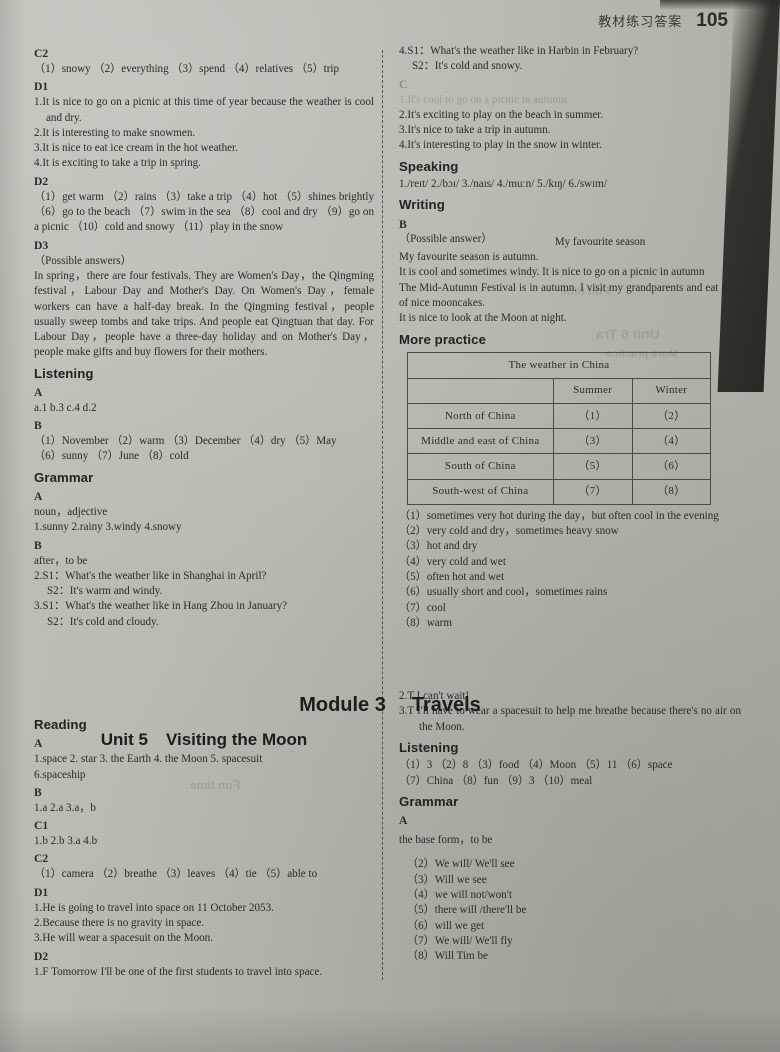 The height and width of the screenshot is (1052, 780). I want to click on page-number: 105, so click(712, 20).